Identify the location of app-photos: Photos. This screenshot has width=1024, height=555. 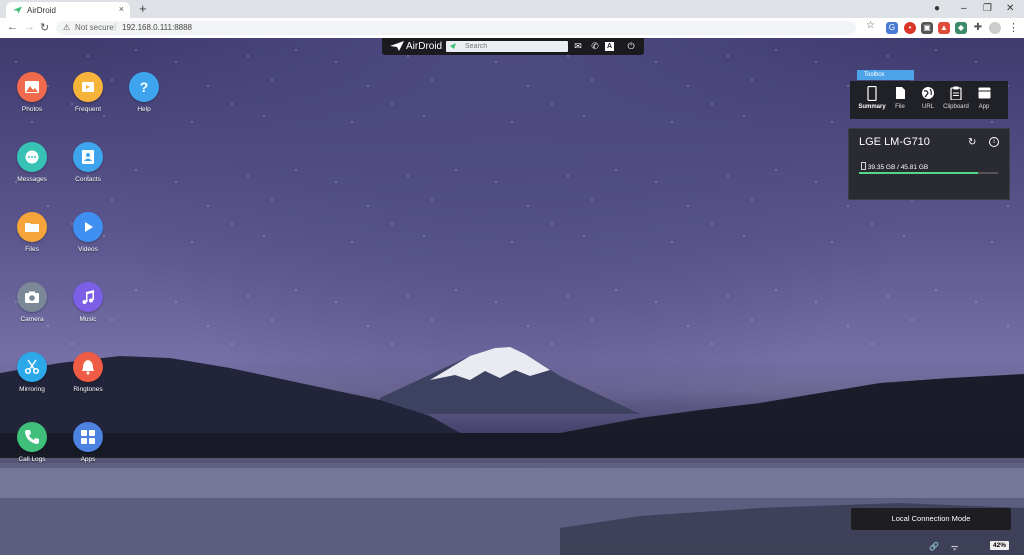
(32, 92).